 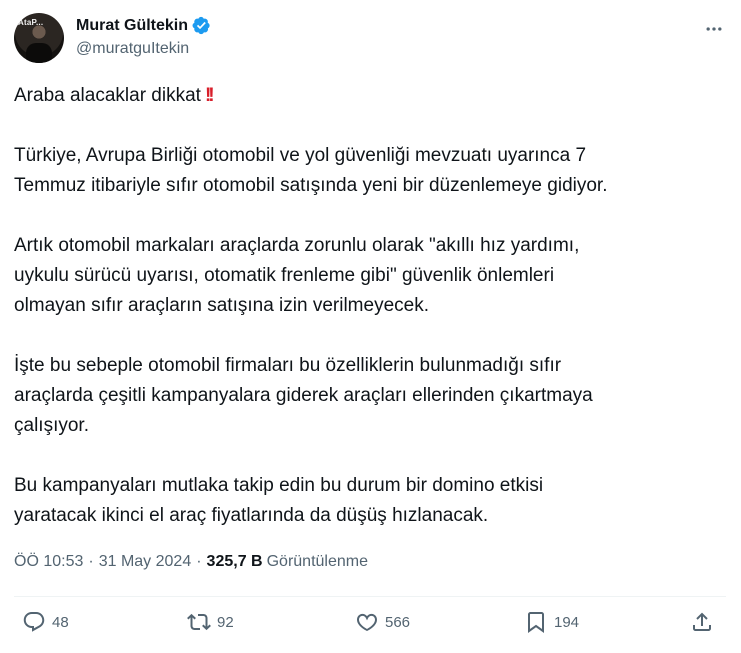 I want to click on retweet-button: 92, so click(x=210, y=622).